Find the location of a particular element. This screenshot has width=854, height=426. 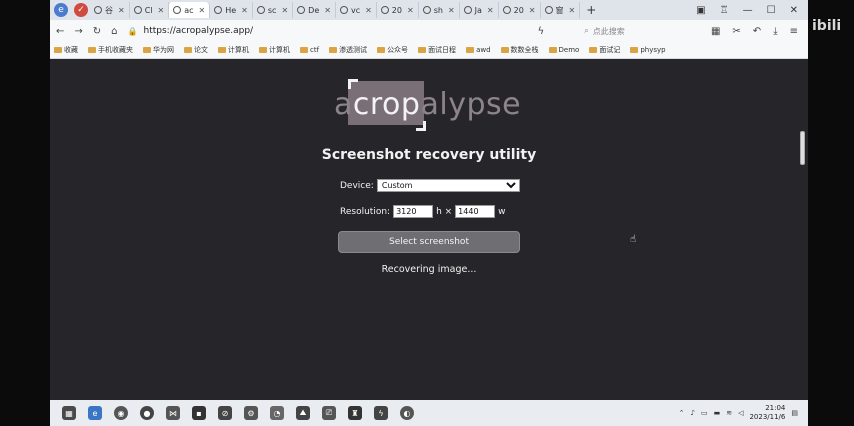

shirt-icon: ♖ is located at coordinates (724, 10).